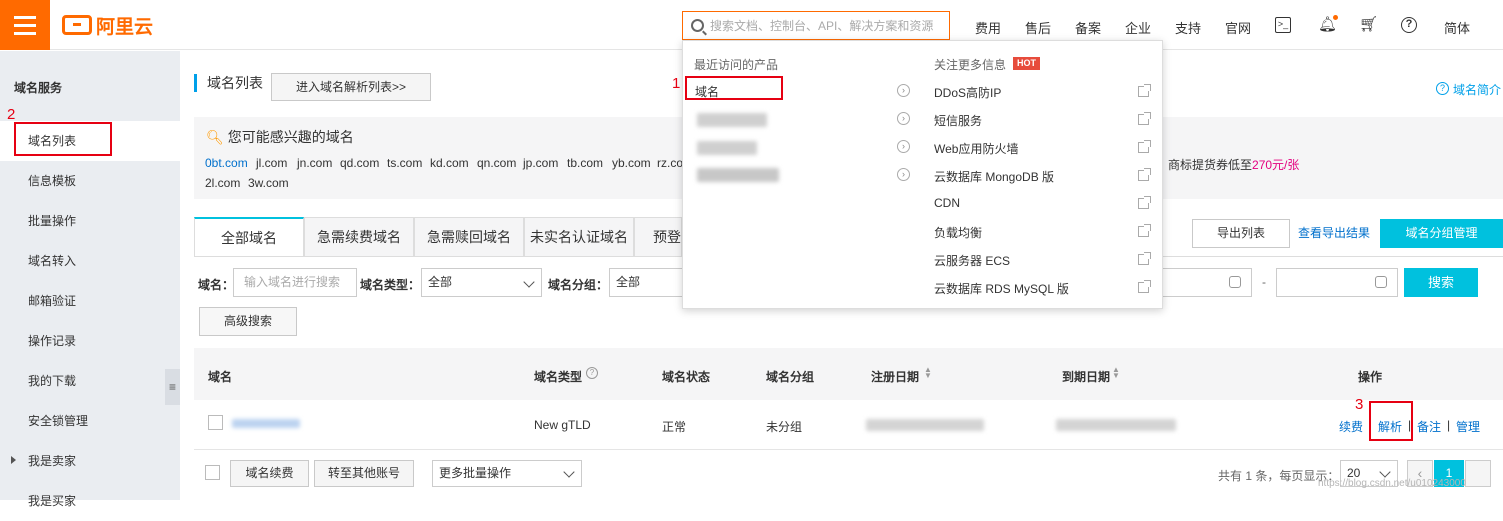 The width and height of the screenshot is (1503, 521). Describe the element at coordinates (1441, 282) in the screenshot. I see `search-button: 搜索` at that location.